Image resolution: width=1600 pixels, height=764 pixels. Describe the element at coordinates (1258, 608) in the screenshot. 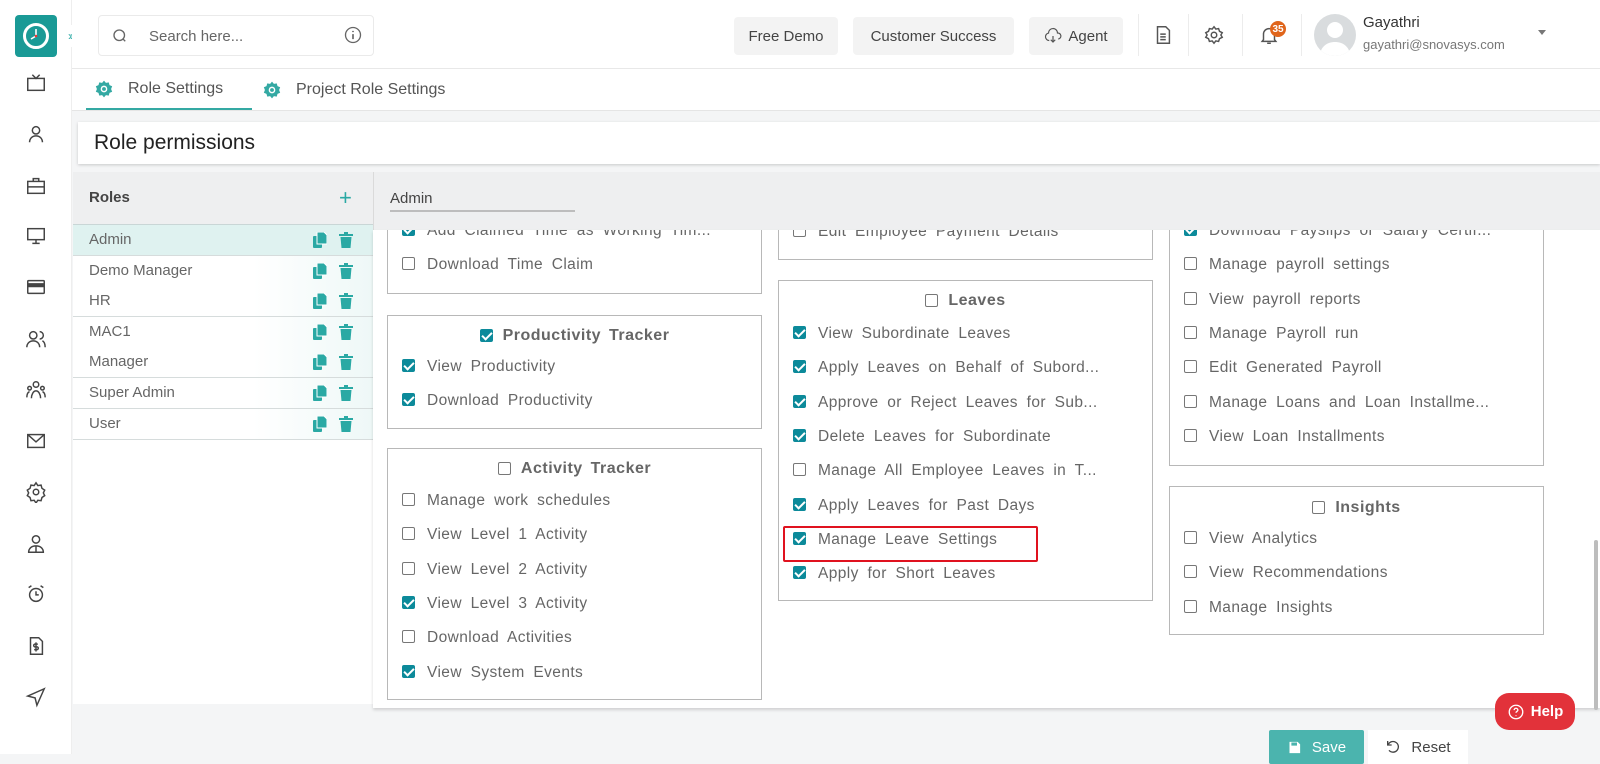

I see `permission-item: Manage Insights` at that location.